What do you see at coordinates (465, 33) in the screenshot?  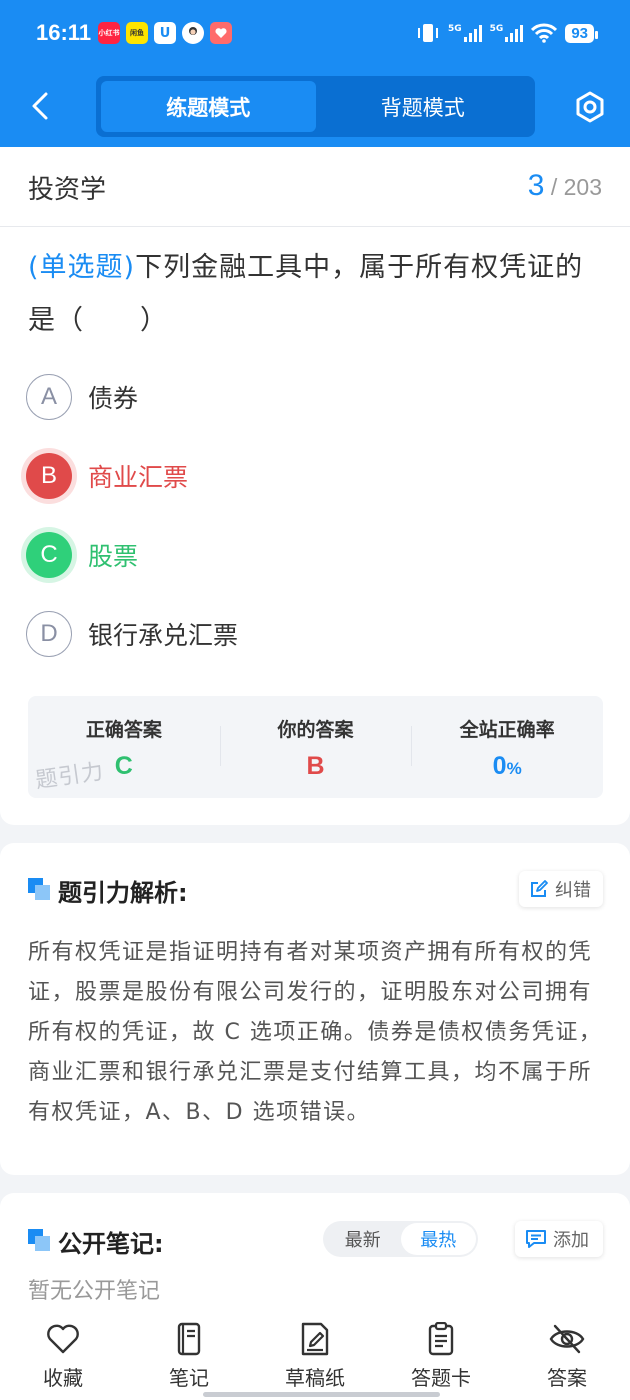 I see `signal-5g-1: 5G` at bounding box center [465, 33].